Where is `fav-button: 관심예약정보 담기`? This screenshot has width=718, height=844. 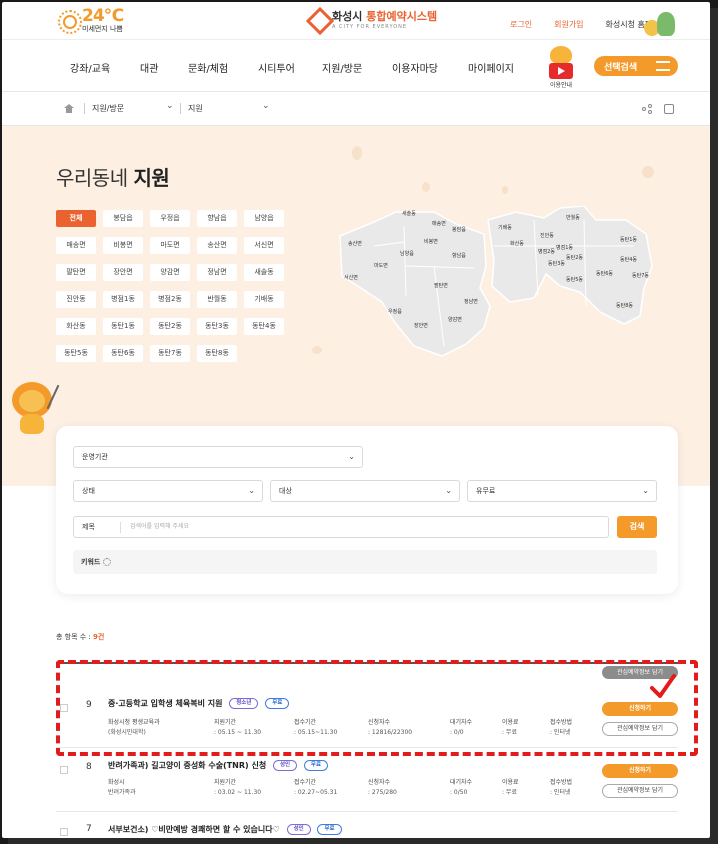
fav-button: 관심예약정보 담기 is located at coordinates (640, 791).